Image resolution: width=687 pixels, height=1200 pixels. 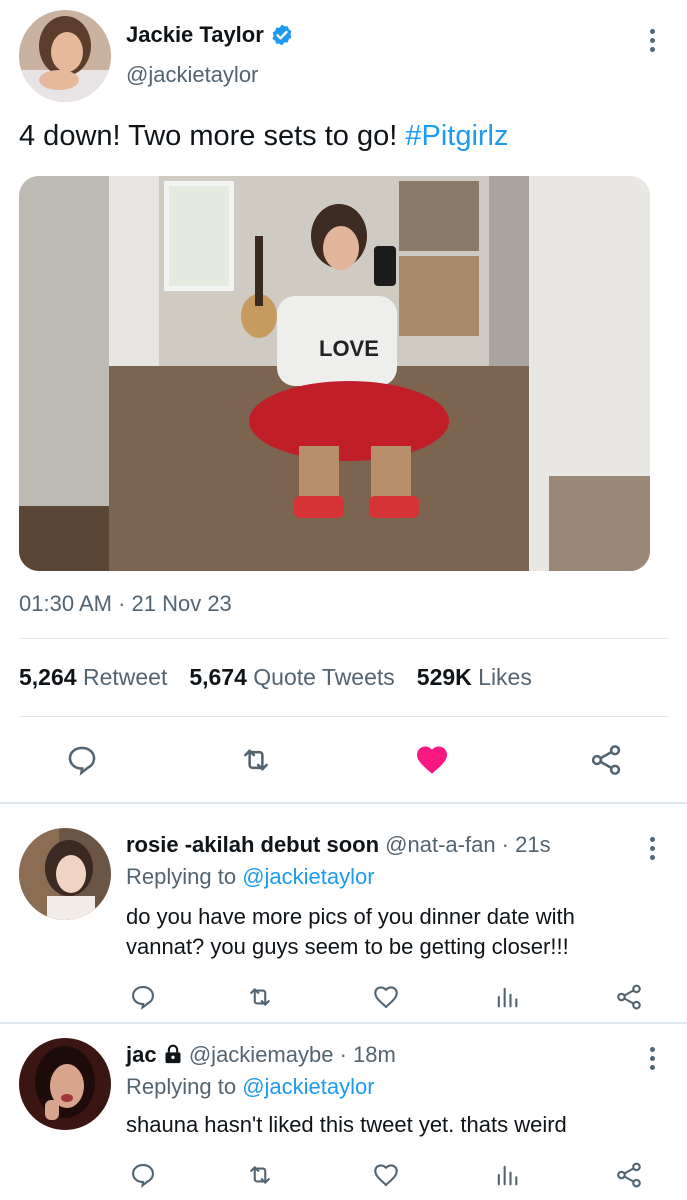 I want to click on likes-label: Likes, so click(x=505, y=677).